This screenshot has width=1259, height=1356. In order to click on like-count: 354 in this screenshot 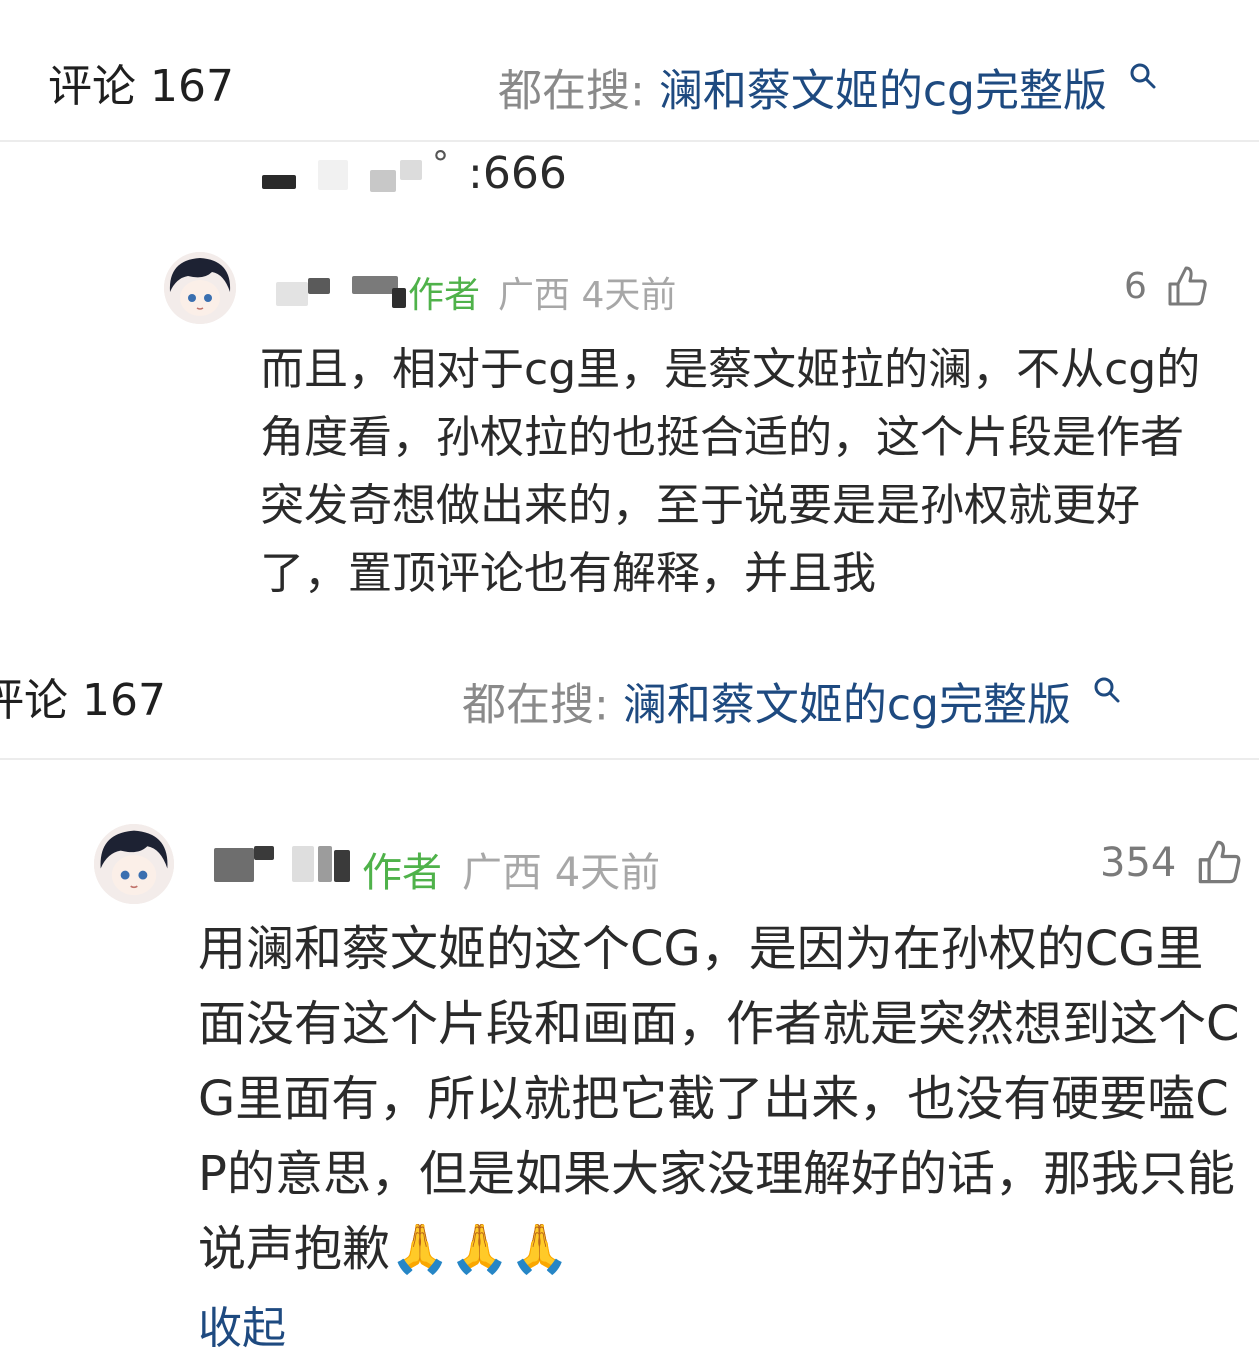, I will do `click(1138, 863)`.